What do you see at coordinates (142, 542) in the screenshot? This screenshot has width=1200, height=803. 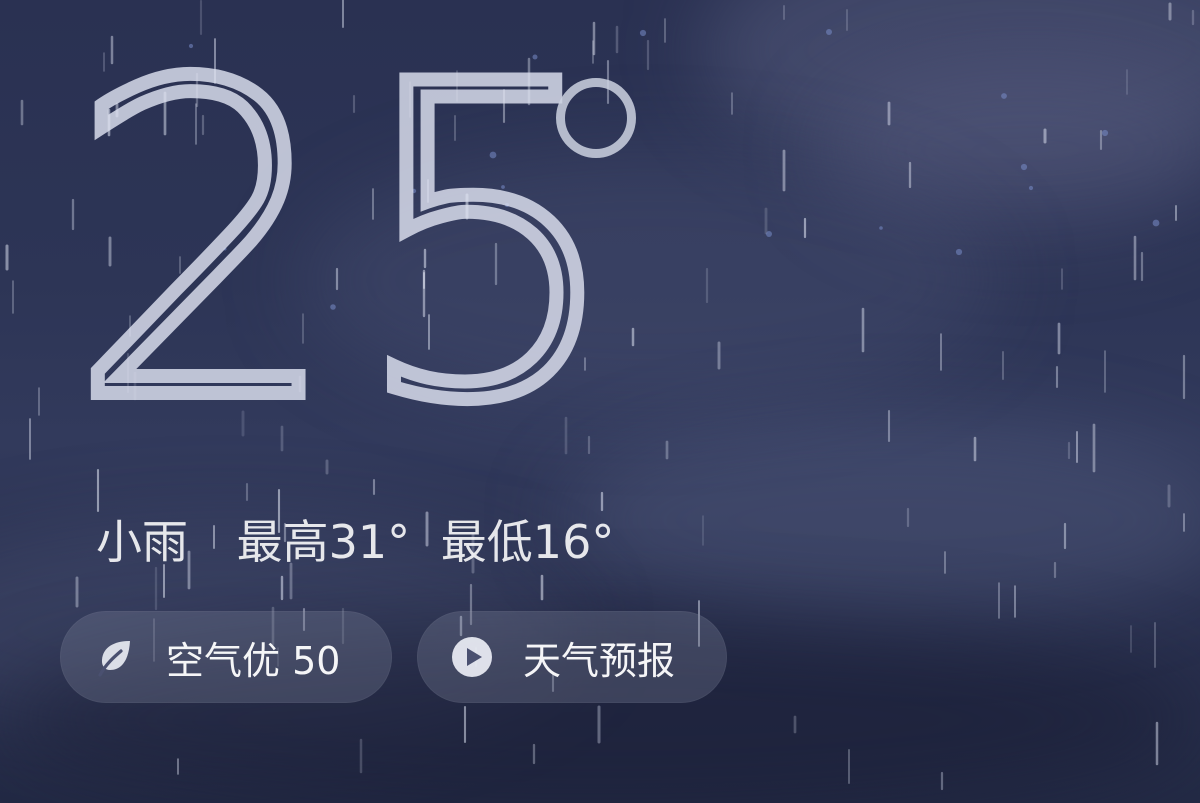 I see `weather-condition: 小雨` at bounding box center [142, 542].